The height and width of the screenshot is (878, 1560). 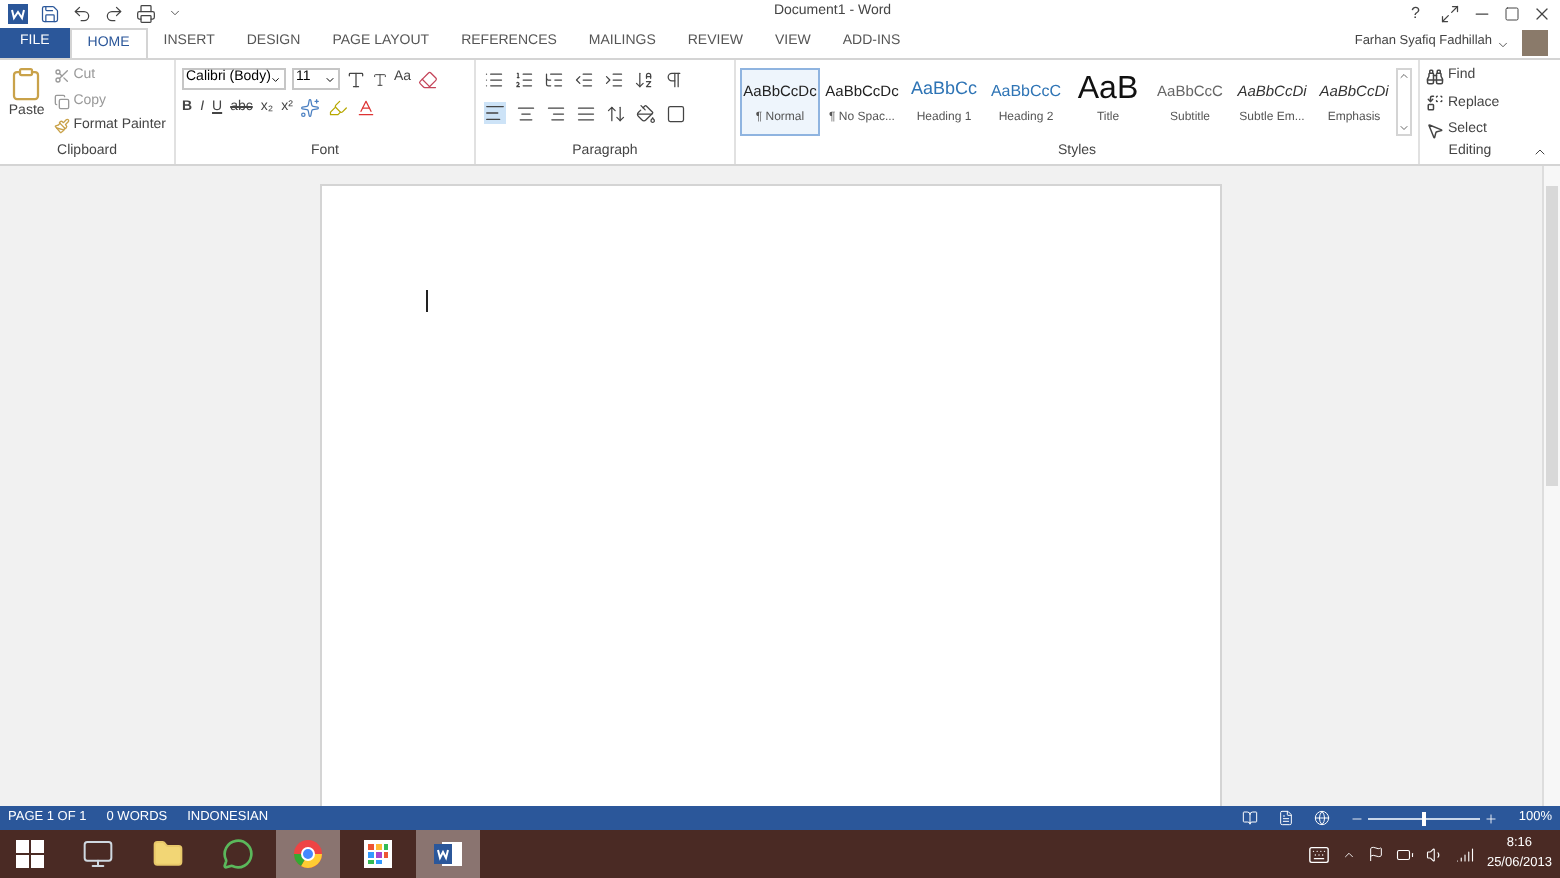 I want to click on scroll-up-icon, so click(x=1404, y=75).